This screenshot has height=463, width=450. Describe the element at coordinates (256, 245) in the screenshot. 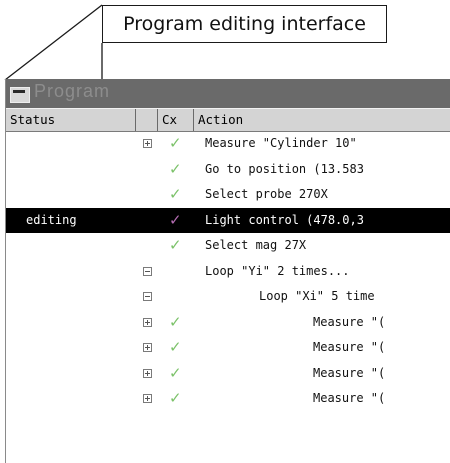

I see `step-action: Select mag 27X` at that location.